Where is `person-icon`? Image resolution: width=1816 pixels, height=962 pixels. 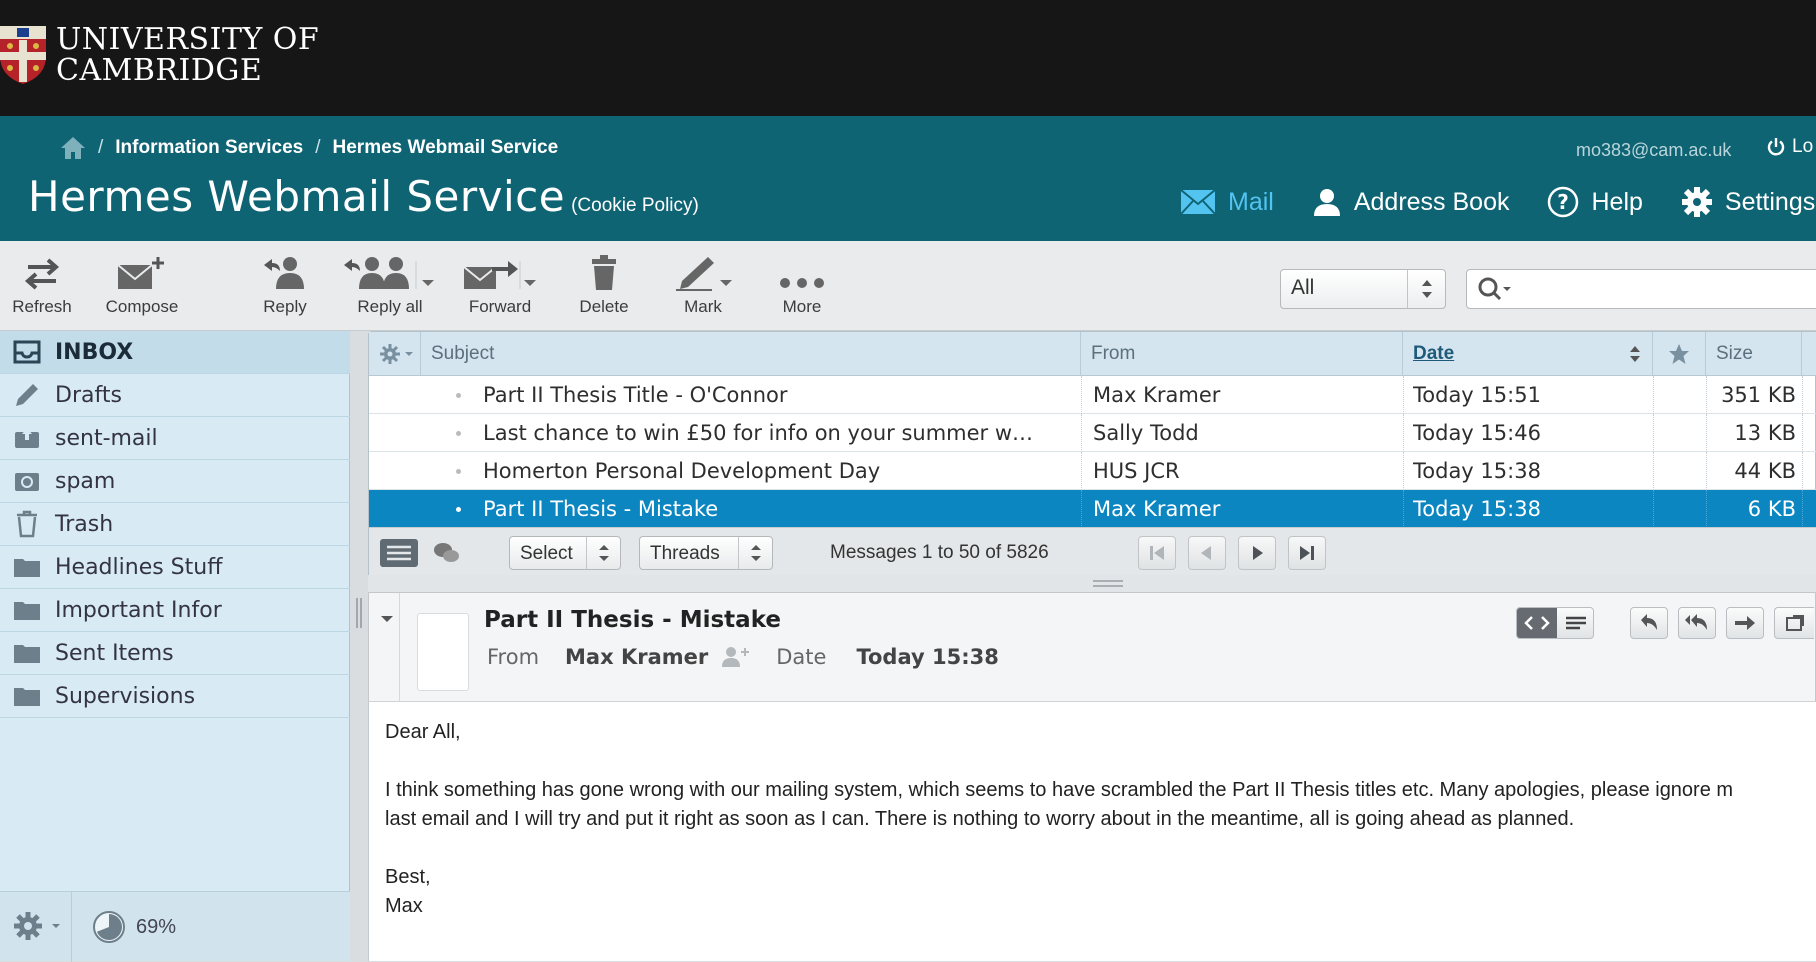
person-icon is located at coordinates (1326, 202).